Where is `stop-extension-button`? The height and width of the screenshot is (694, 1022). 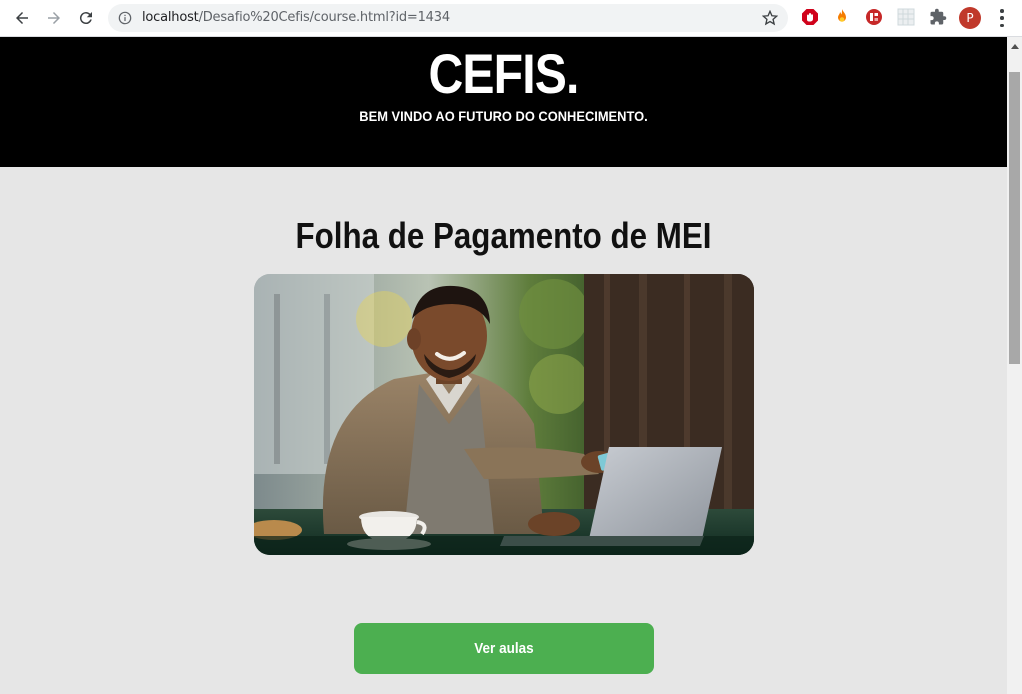
stop-extension-button is located at coordinates (874, 17).